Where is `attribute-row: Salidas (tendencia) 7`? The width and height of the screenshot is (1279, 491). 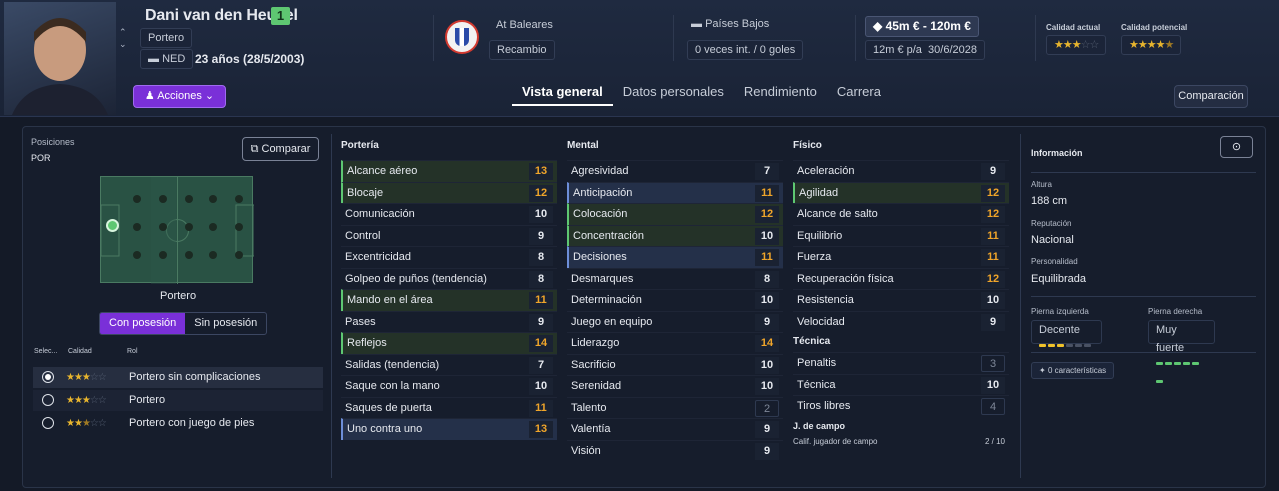
attribute-row: Salidas (tendencia) 7 is located at coordinates (449, 364).